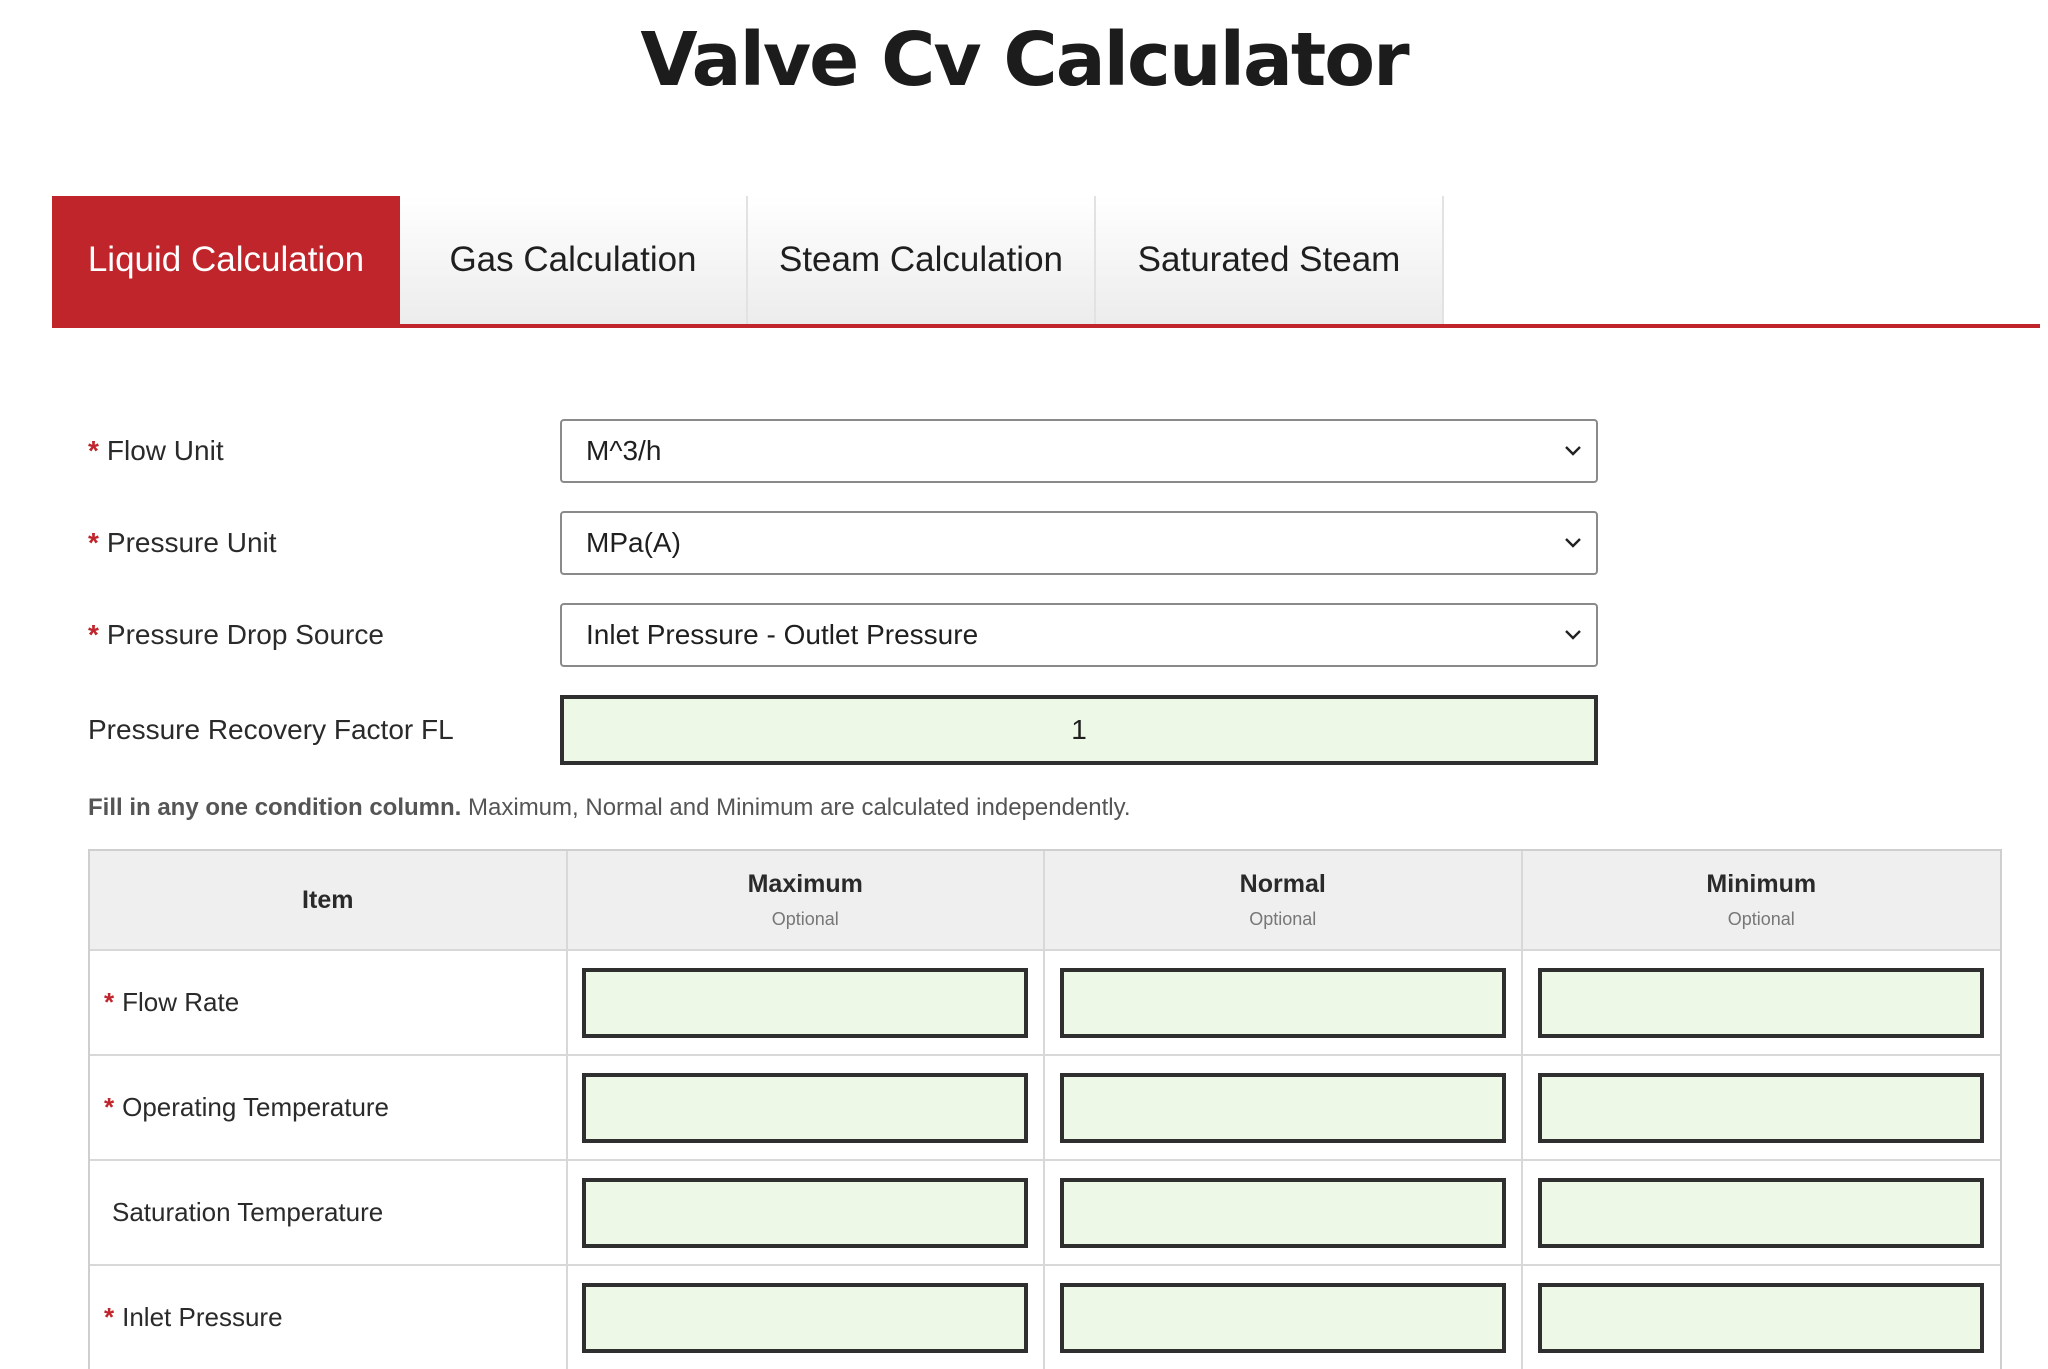 The height and width of the screenshot is (1369, 2048). Describe the element at coordinates (1079, 451) in the screenshot. I see `flow-unit-select: M^3/h` at that location.